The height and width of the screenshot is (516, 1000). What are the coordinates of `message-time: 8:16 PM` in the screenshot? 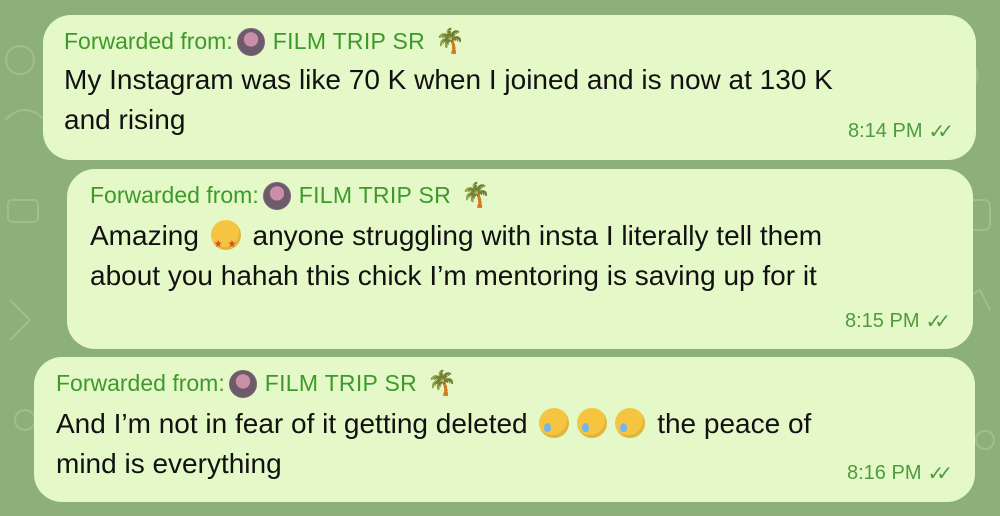 It's located at (884, 473).